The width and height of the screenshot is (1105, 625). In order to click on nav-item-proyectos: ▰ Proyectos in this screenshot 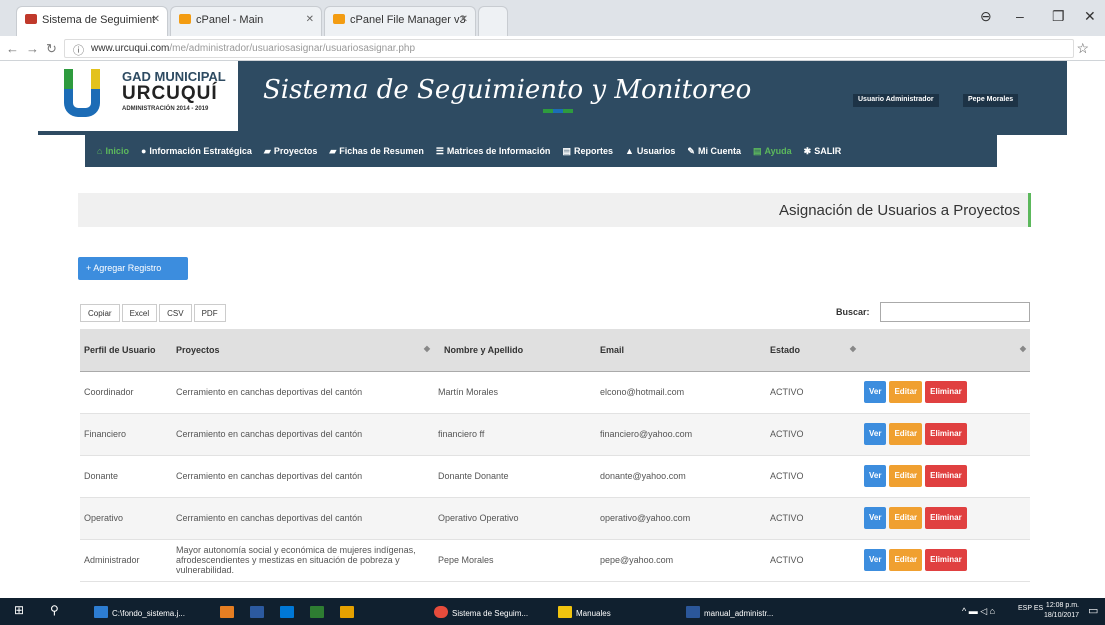, I will do `click(290, 151)`.